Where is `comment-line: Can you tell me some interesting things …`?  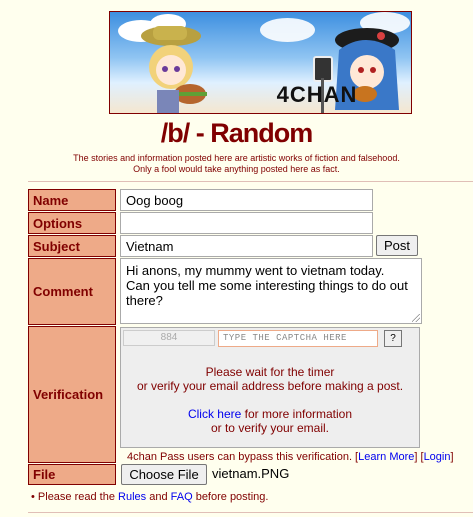 comment-line: Can you tell me some interesting things … is located at coordinates (267, 285).